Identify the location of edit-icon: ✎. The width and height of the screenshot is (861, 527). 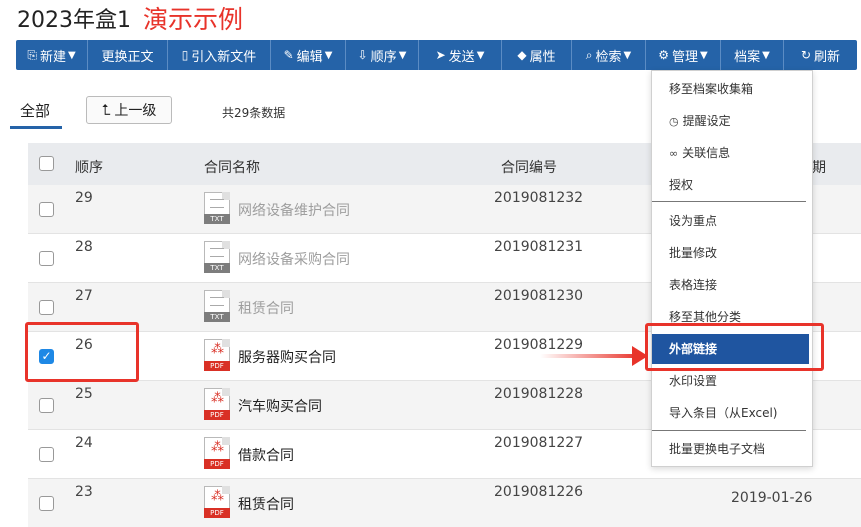
(288, 55).